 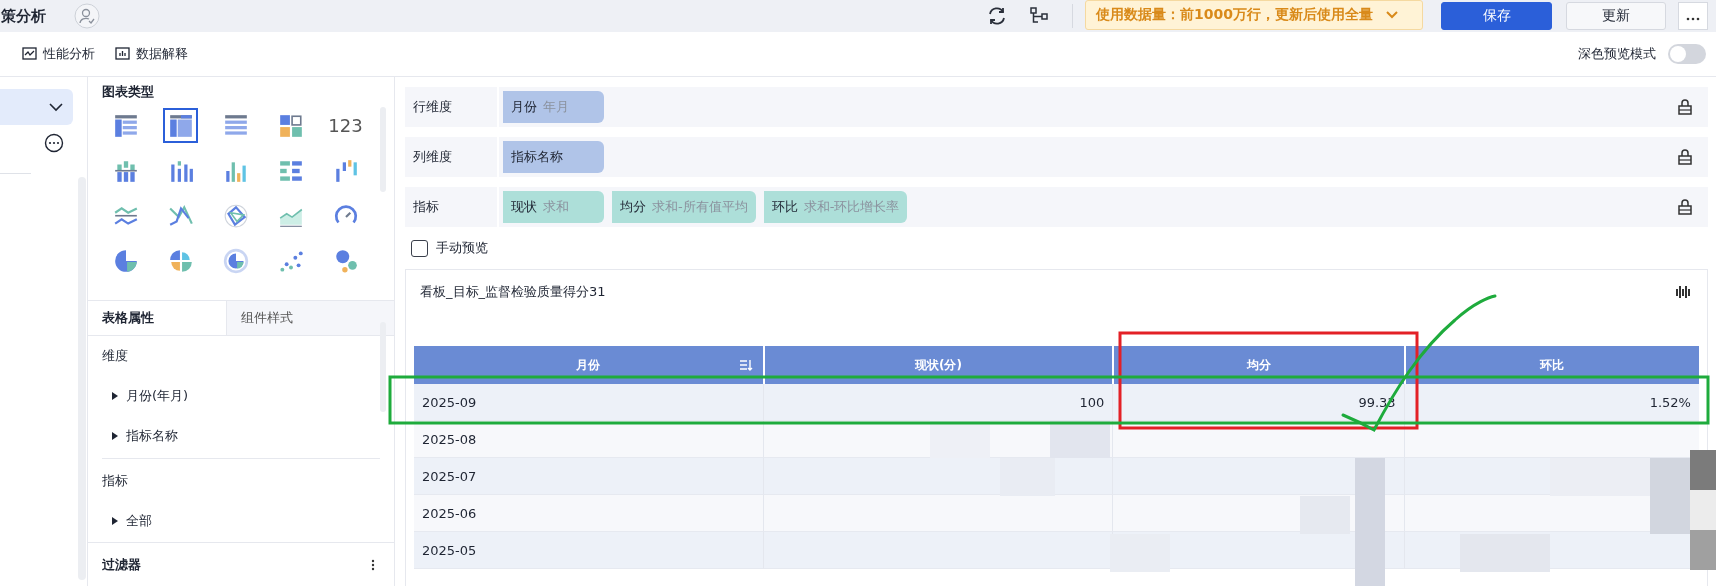 I want to click on table-cell: 1.52%, so click(x=1551, y=402).